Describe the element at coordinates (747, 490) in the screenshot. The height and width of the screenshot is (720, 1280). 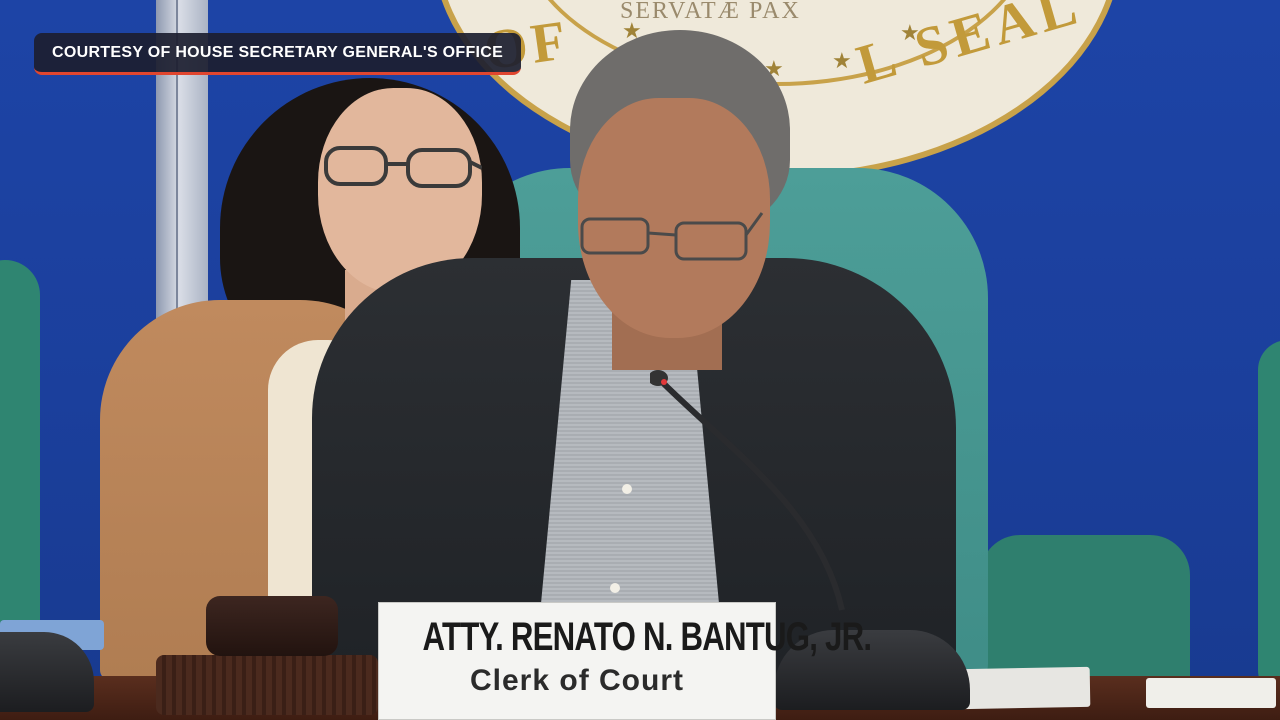
I see `microphone-icon` at that location.